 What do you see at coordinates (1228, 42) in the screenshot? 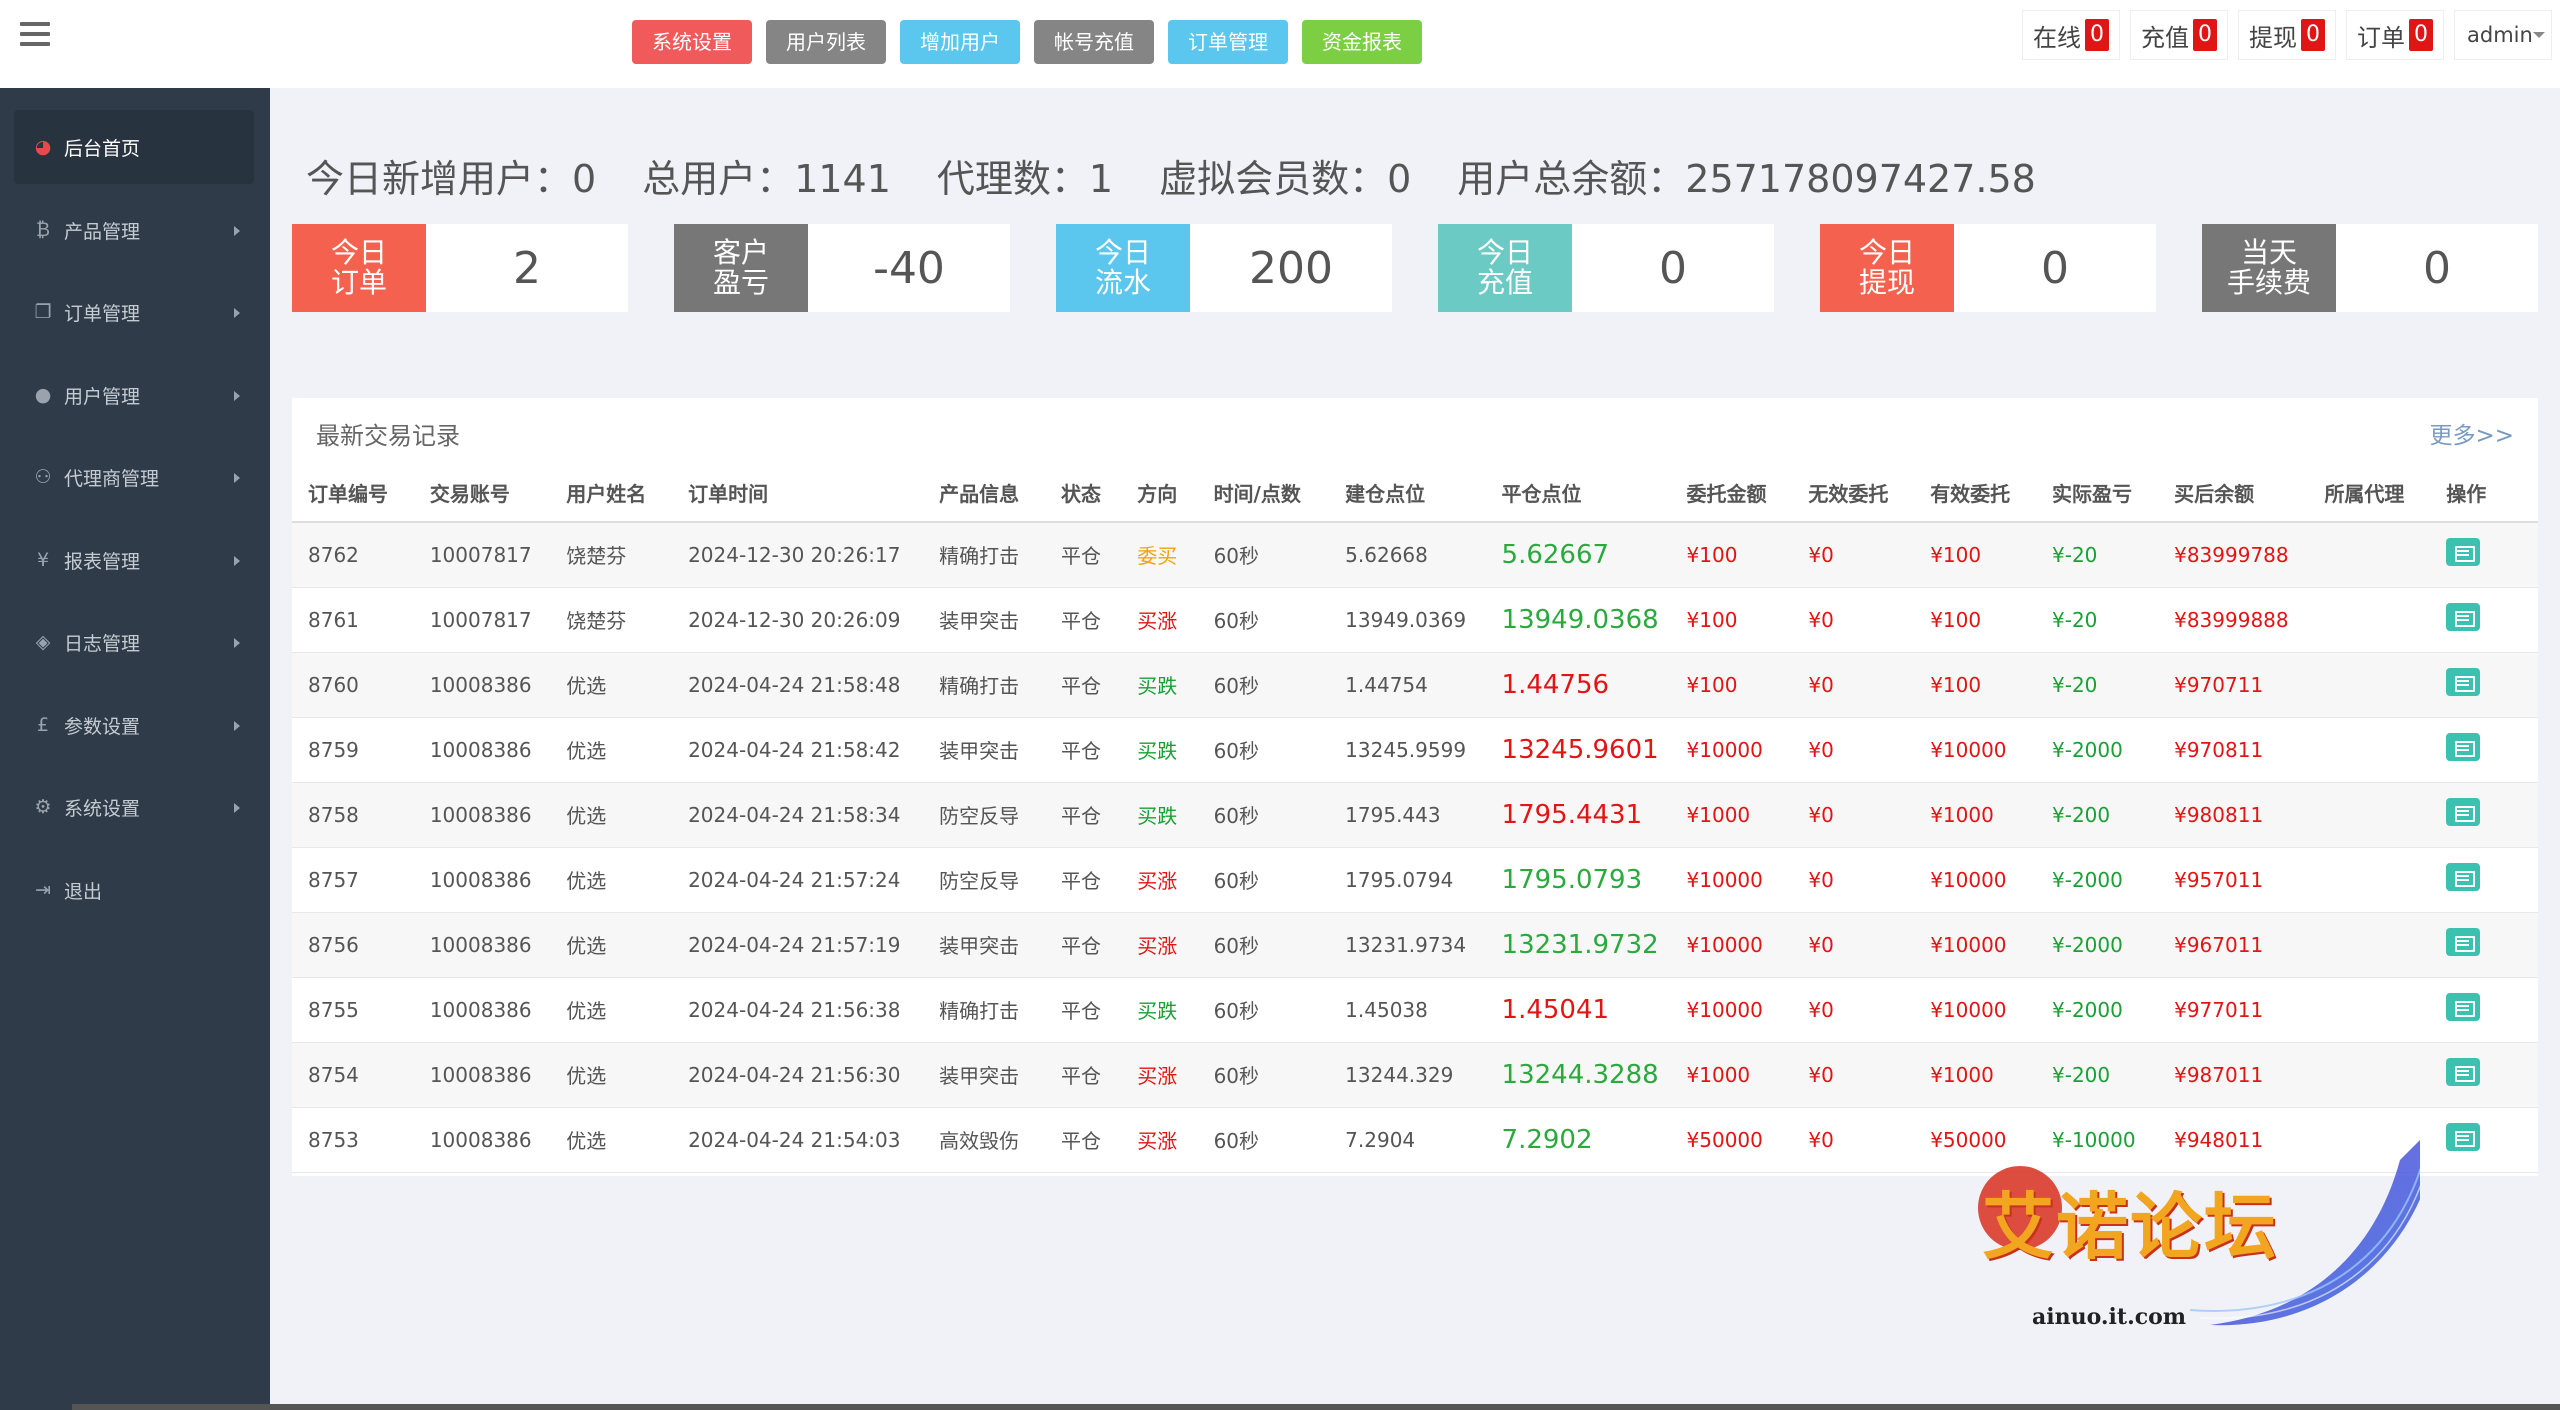
I see `nav-button-order-management: 订单管理` at bounding box center [1228, 42].